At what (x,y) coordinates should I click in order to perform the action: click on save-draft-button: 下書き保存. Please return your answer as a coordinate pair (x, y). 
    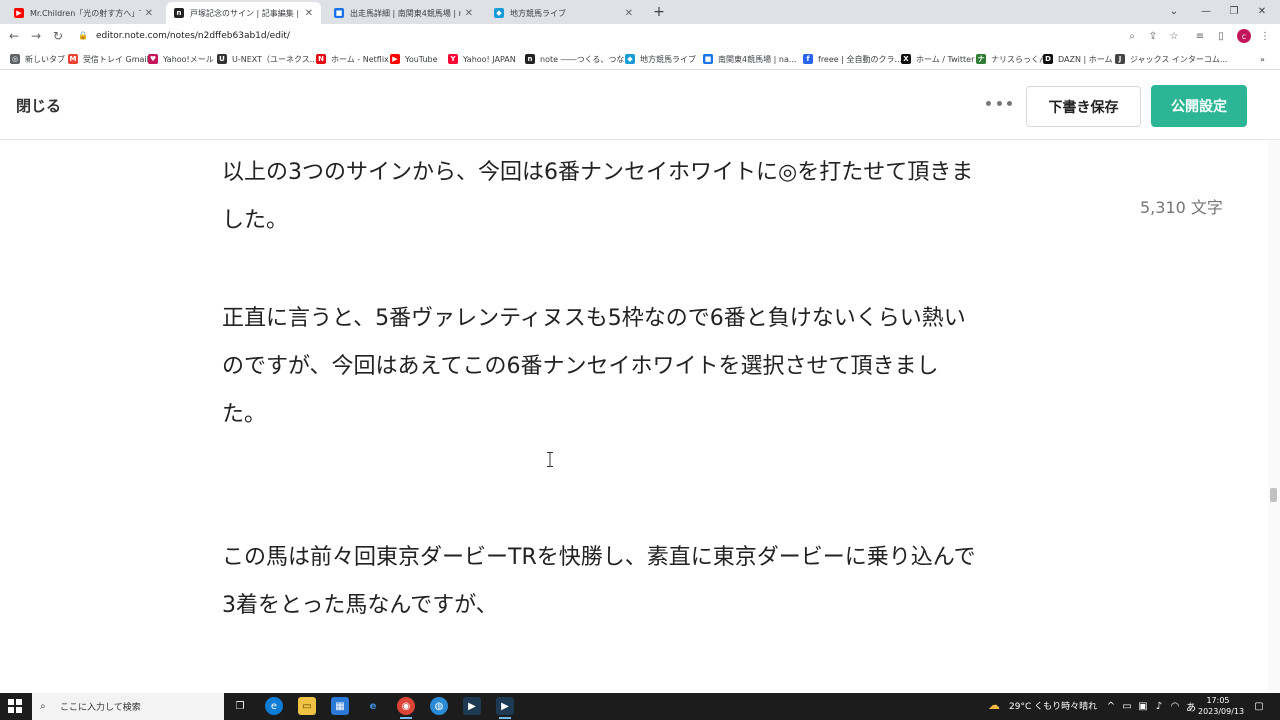
    Looking at the image, I should click on (1083, 106).